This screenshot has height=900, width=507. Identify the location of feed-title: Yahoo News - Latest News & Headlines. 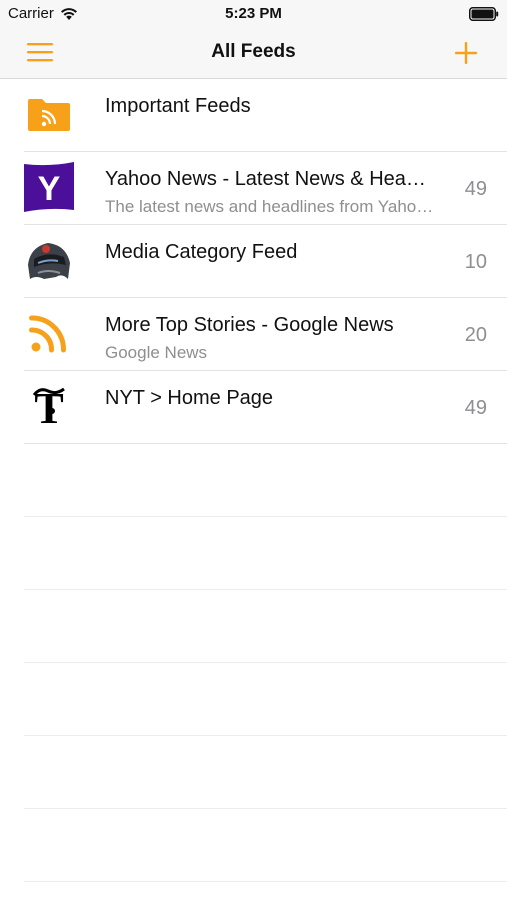
(270, 179).